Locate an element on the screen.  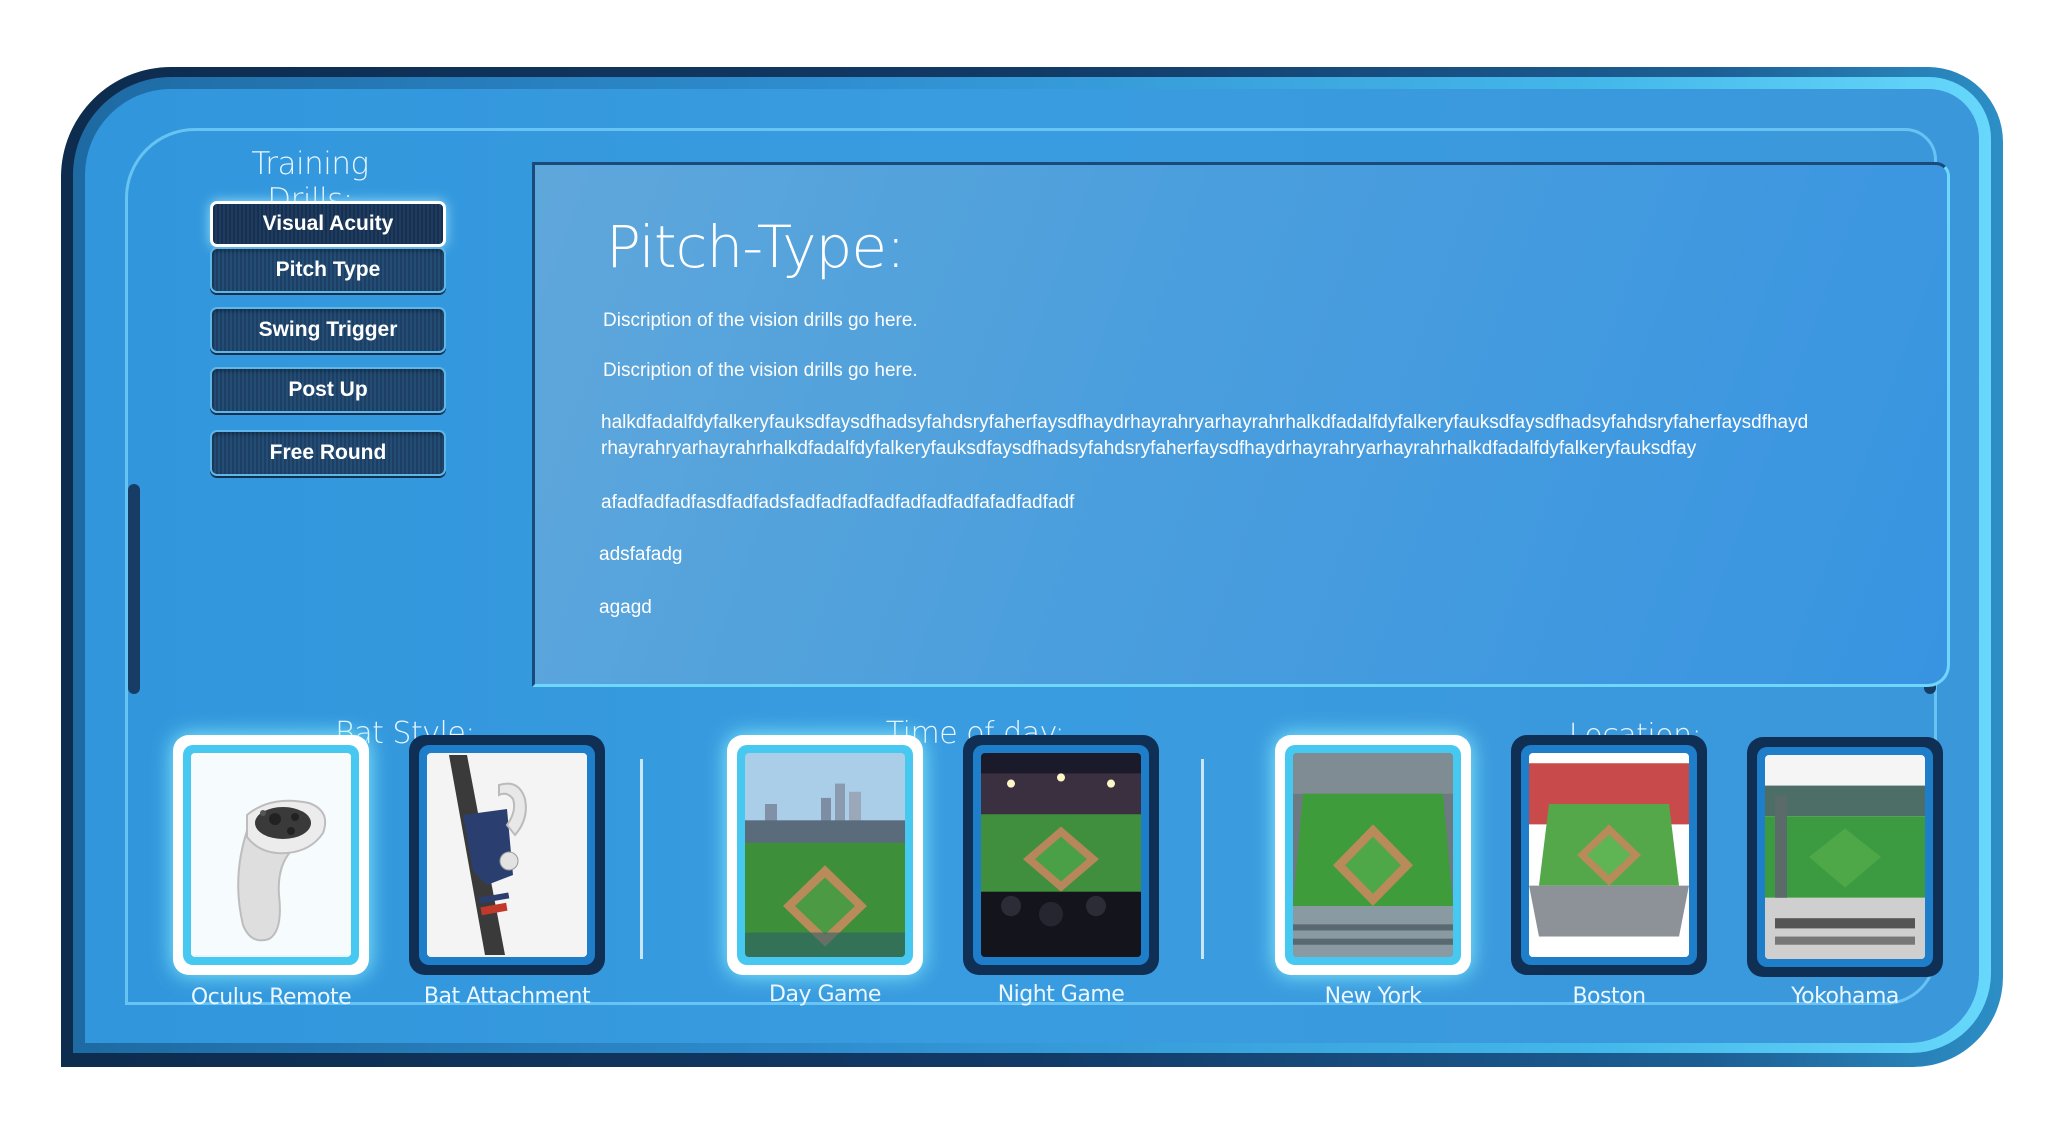
boston-stadium-icon is located at coordinates (1609, 855).